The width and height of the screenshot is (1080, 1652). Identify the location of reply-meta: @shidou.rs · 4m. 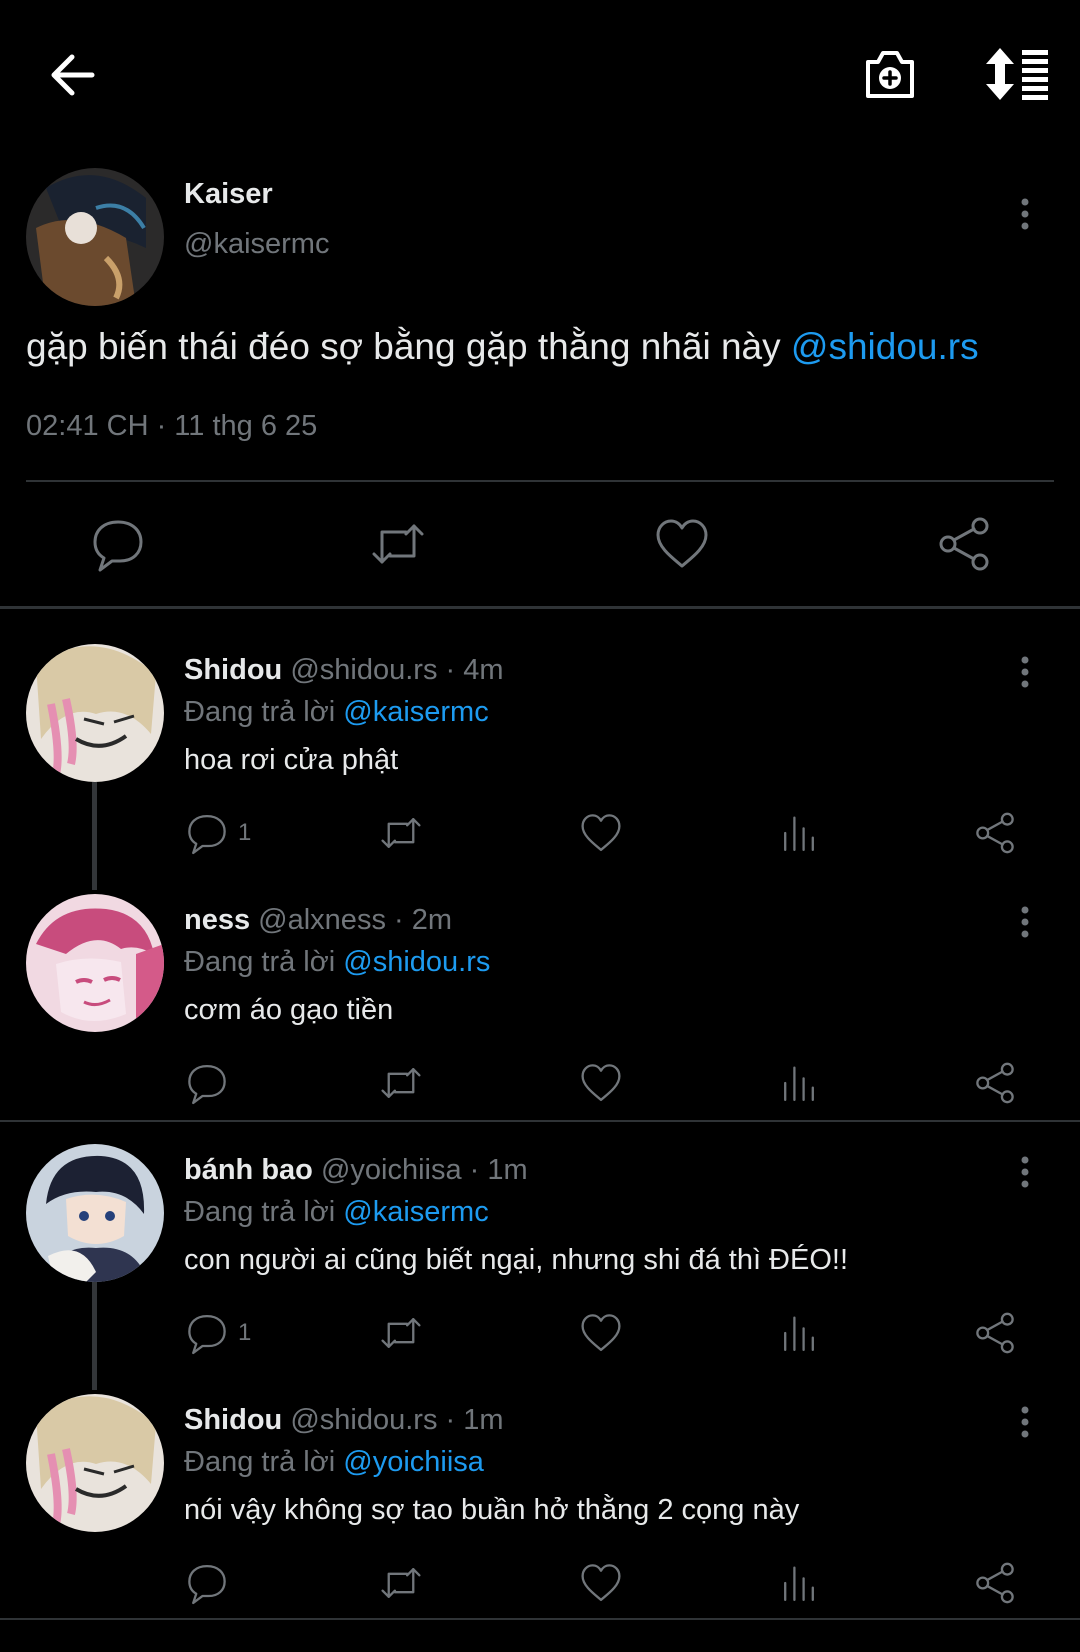
(397, 670).